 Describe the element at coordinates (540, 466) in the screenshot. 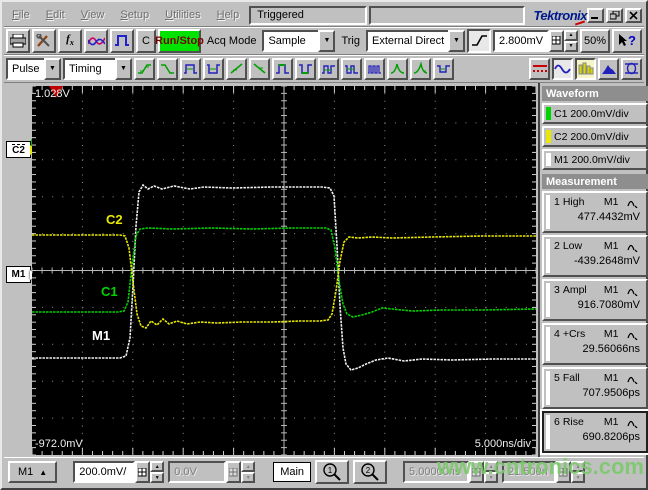

I see `watermark: www.cntronics.com` at that location.